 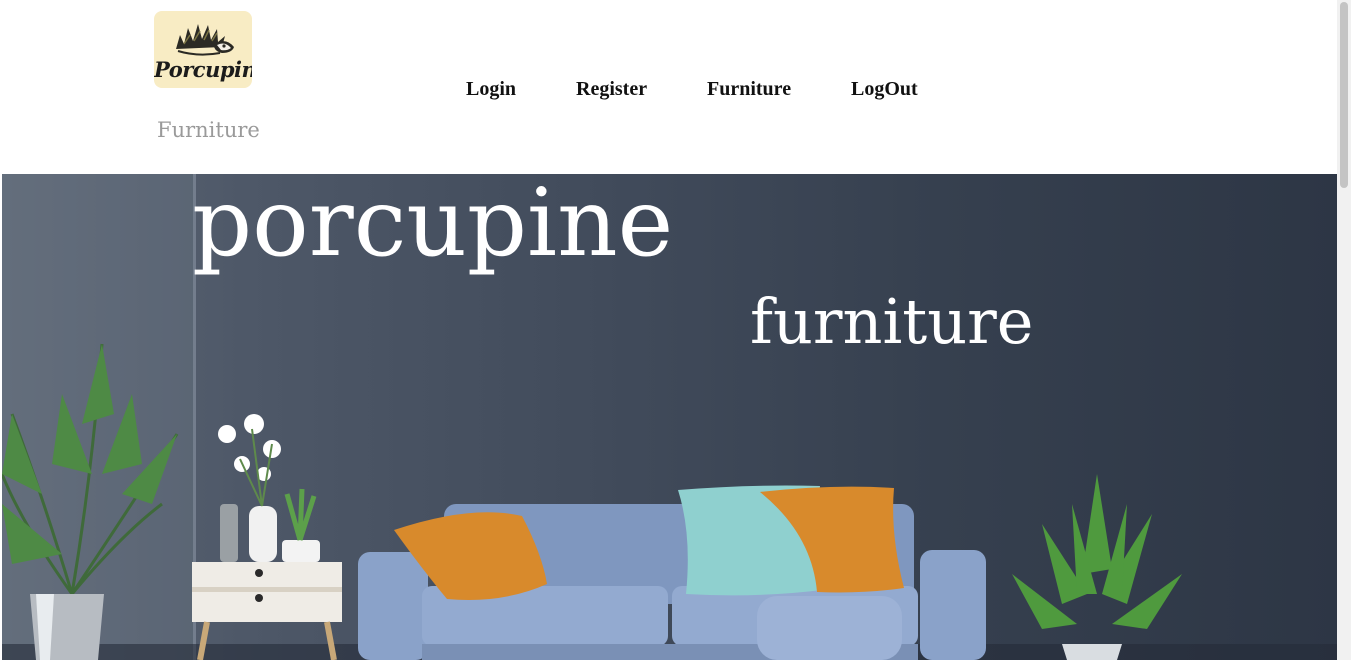 What do you see at coordinates (208, 130) in the screenshot?
I see `brand-subtitle: Furniture` at bounding box center [208, 130].